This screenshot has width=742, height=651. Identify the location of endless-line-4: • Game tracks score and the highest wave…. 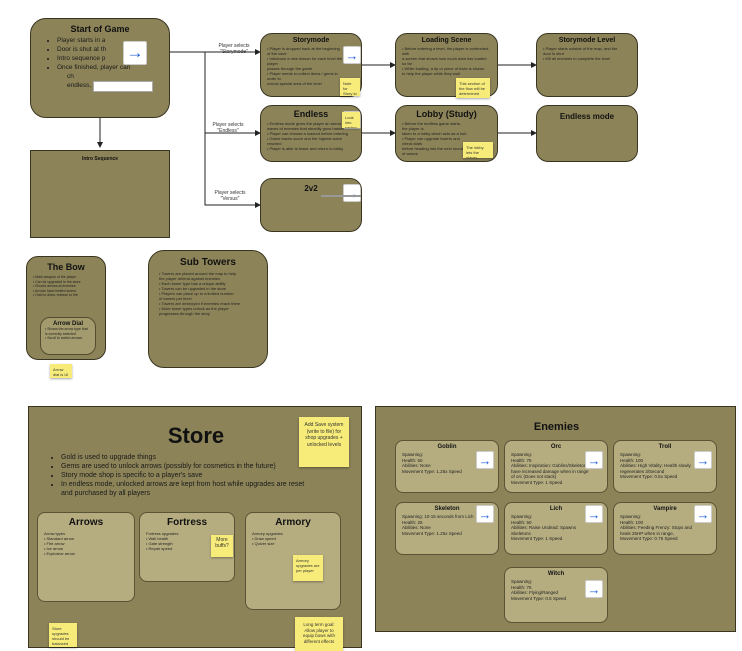
(304, 141).